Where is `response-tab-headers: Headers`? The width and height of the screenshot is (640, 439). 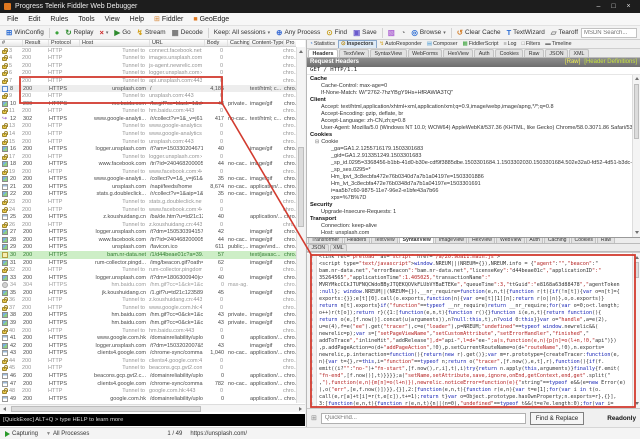
response-tab-headers: Headers is located at coordinates (356, 240).